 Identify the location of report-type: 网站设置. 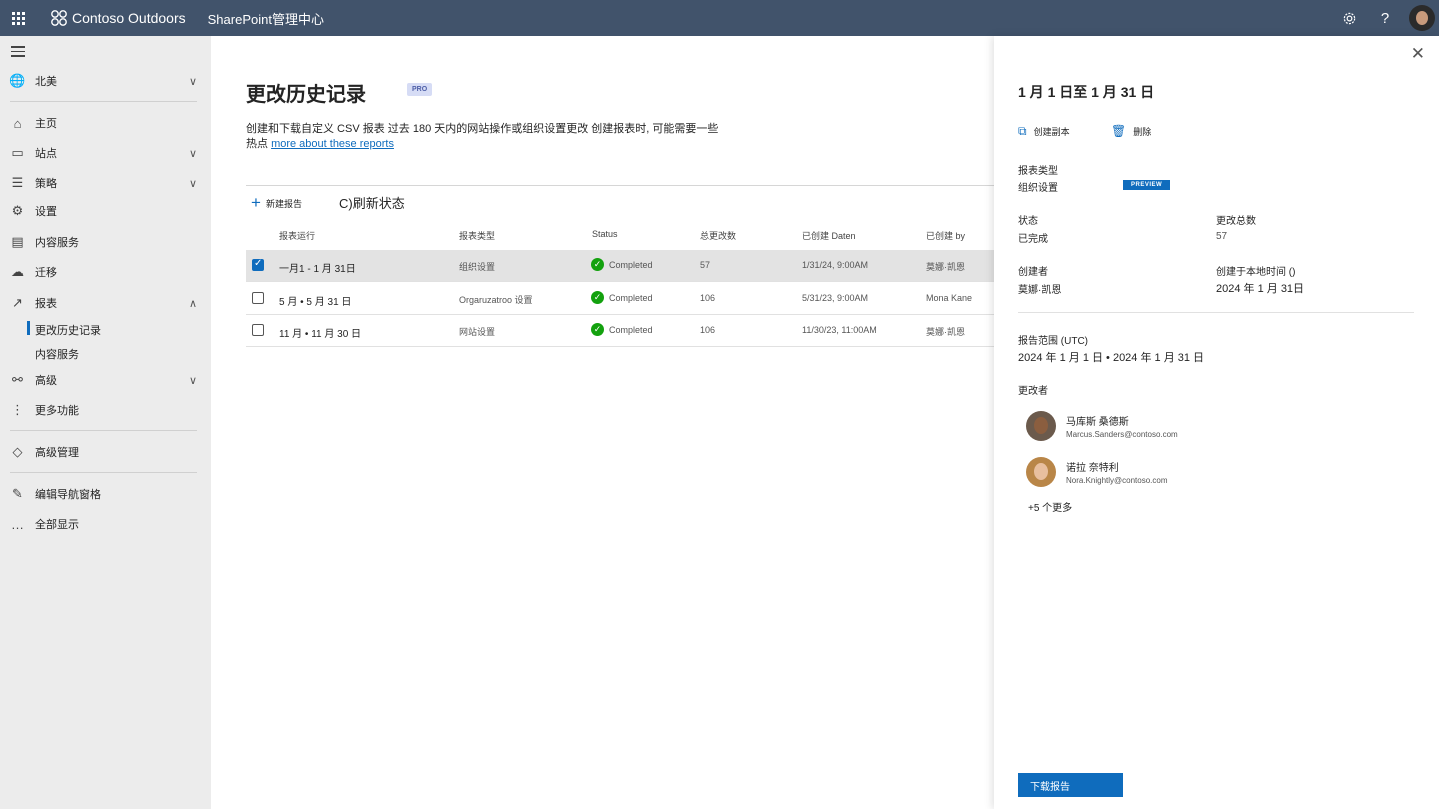
(477, 332).